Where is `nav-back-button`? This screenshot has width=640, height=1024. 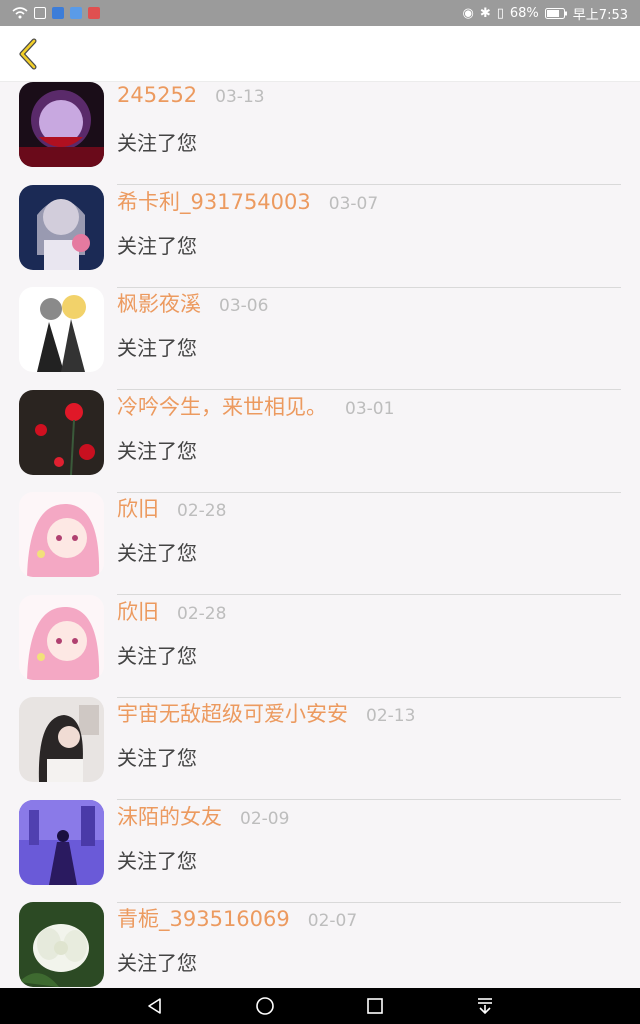 nav-back-button is located at coordinates (155, 1006).